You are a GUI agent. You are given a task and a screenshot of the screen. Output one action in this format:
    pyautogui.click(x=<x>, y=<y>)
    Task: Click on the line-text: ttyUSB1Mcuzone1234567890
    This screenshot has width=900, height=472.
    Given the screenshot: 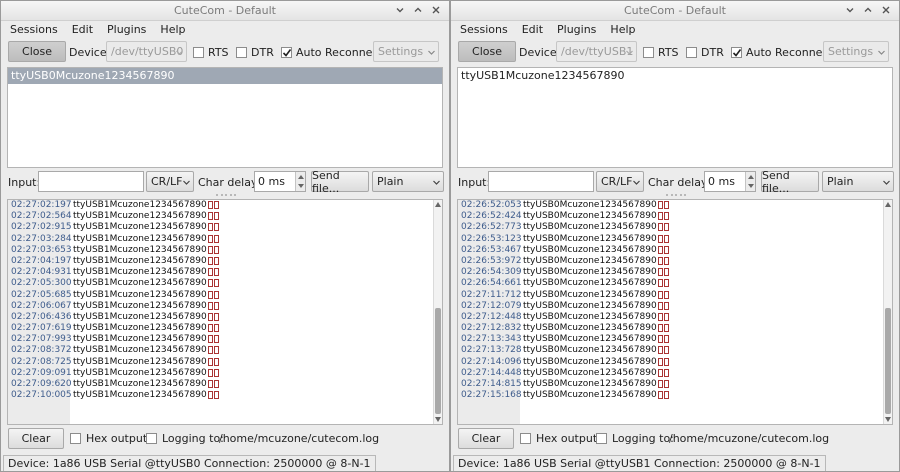 What is the action you would take?
    pyautogui.click(x=140, y=227)
    